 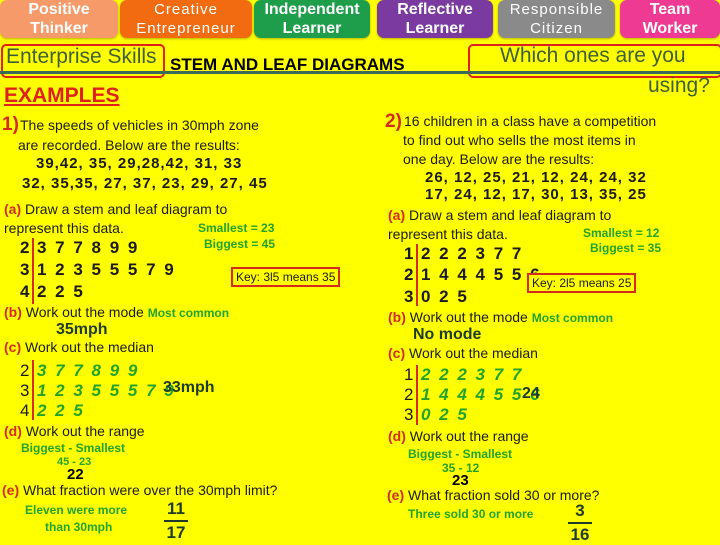 What do you see at coordinates (472, 374) in the screenshot?
I see `q2-median-leaves-0: 2 2 2 3 7 7` at bounding box center [472, 374].